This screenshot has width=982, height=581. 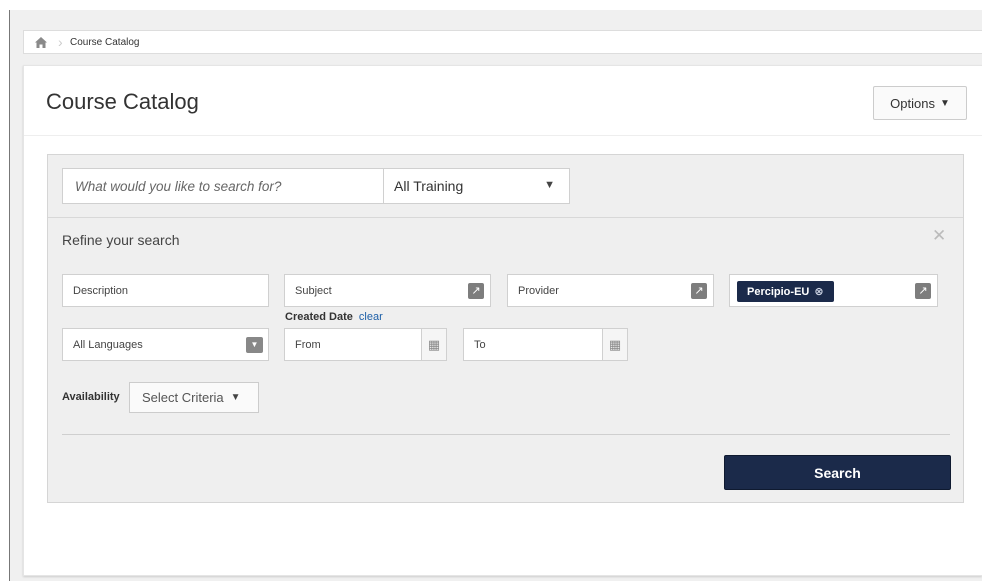 I want to click on created-date-clear-link: clear, so click(x=371, y=317).